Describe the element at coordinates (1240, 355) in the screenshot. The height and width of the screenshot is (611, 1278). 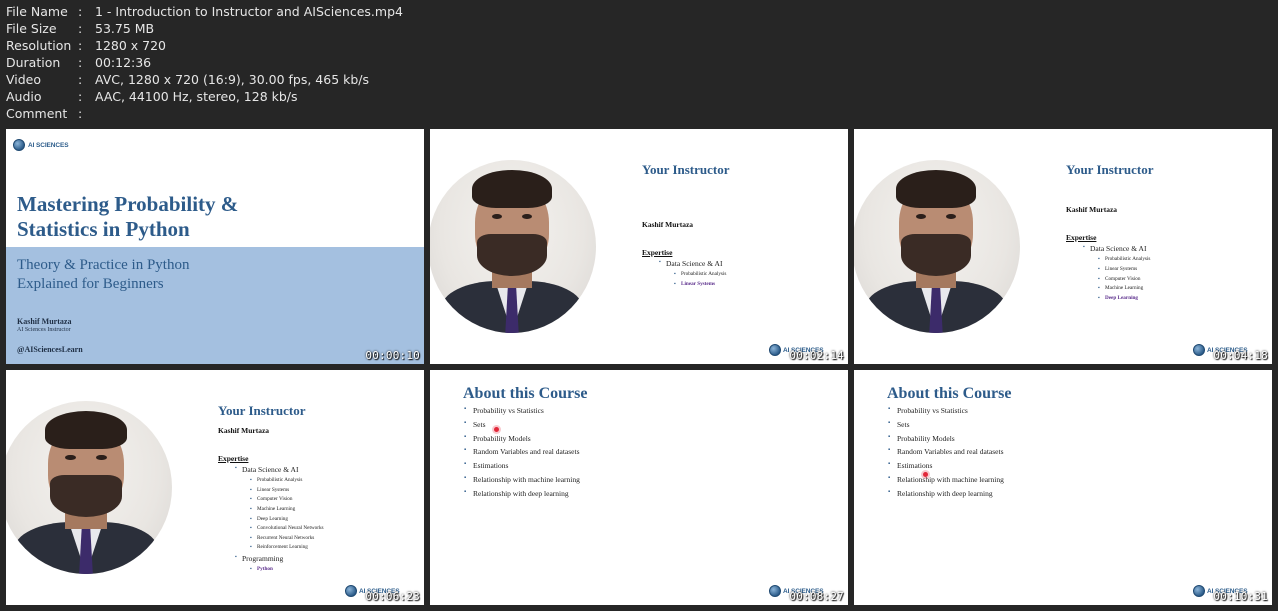
I see `timestamp: 00:04:18` at that location.